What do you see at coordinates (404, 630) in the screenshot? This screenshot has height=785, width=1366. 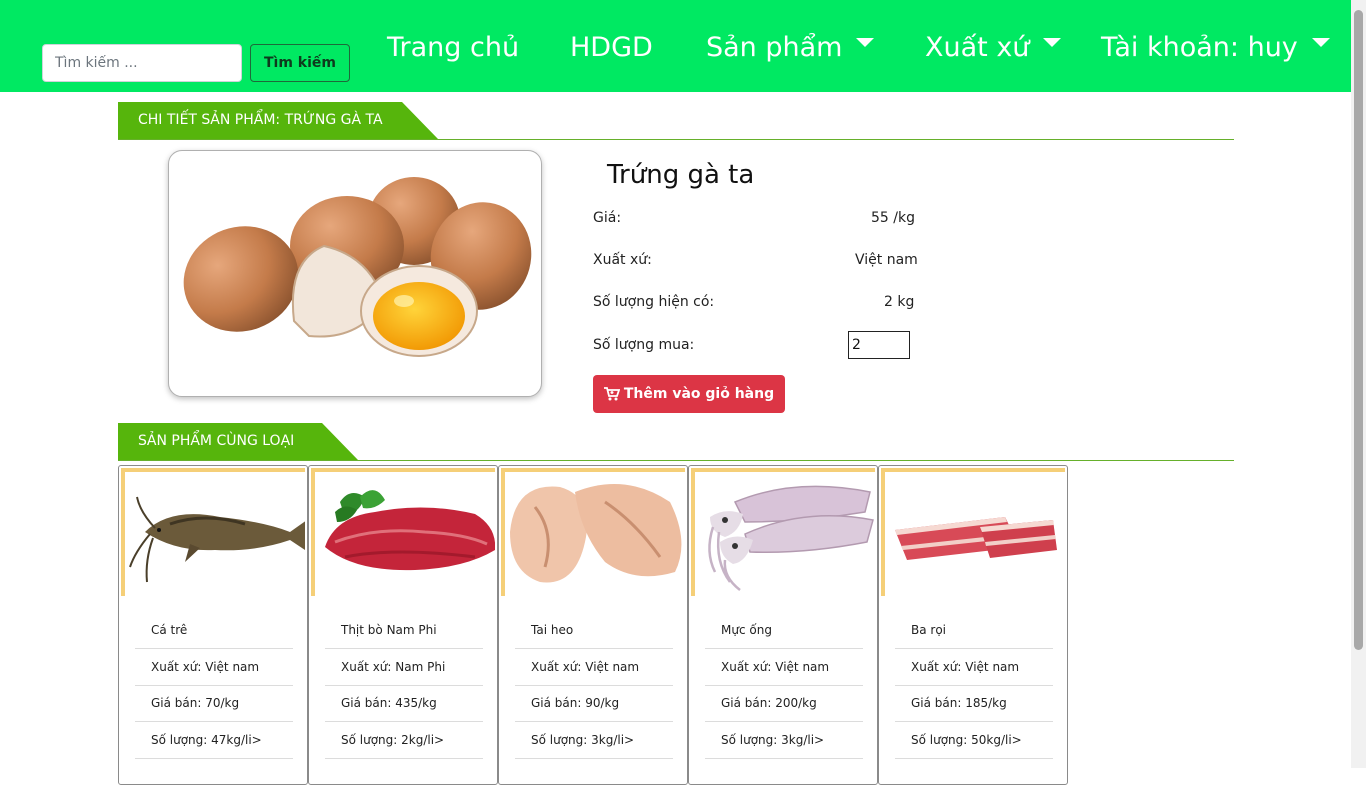 I see `card-product-name: Thịt bò Nam Phi` at bounding box center [404, 630].